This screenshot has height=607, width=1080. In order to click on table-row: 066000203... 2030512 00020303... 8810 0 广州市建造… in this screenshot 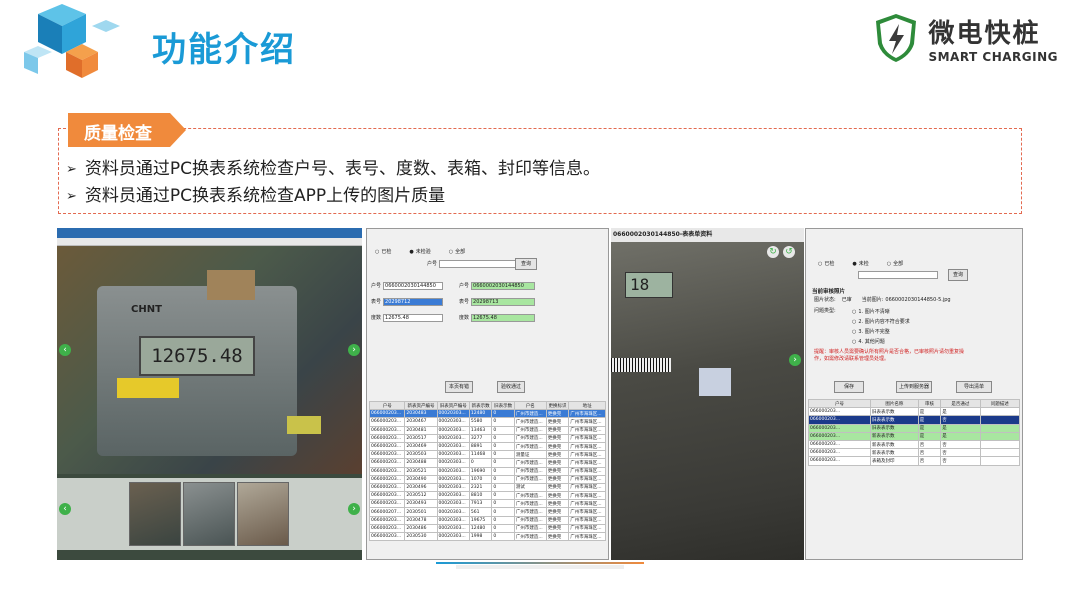, I will do `click(487, 496)`.